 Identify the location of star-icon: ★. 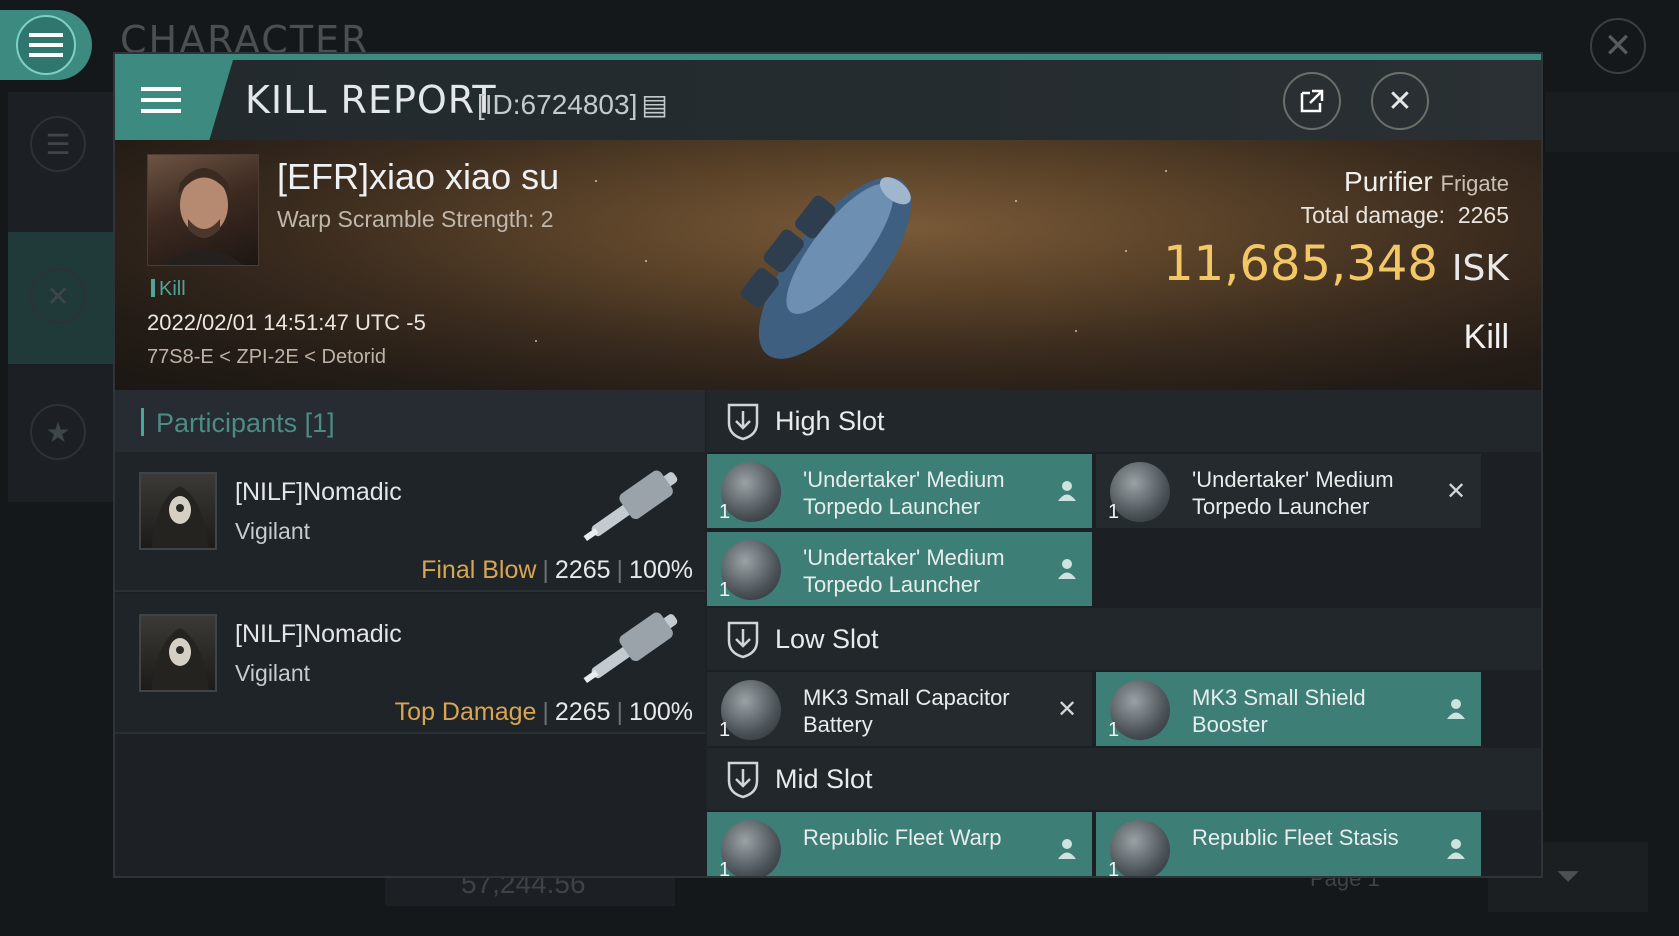
(58, 432).